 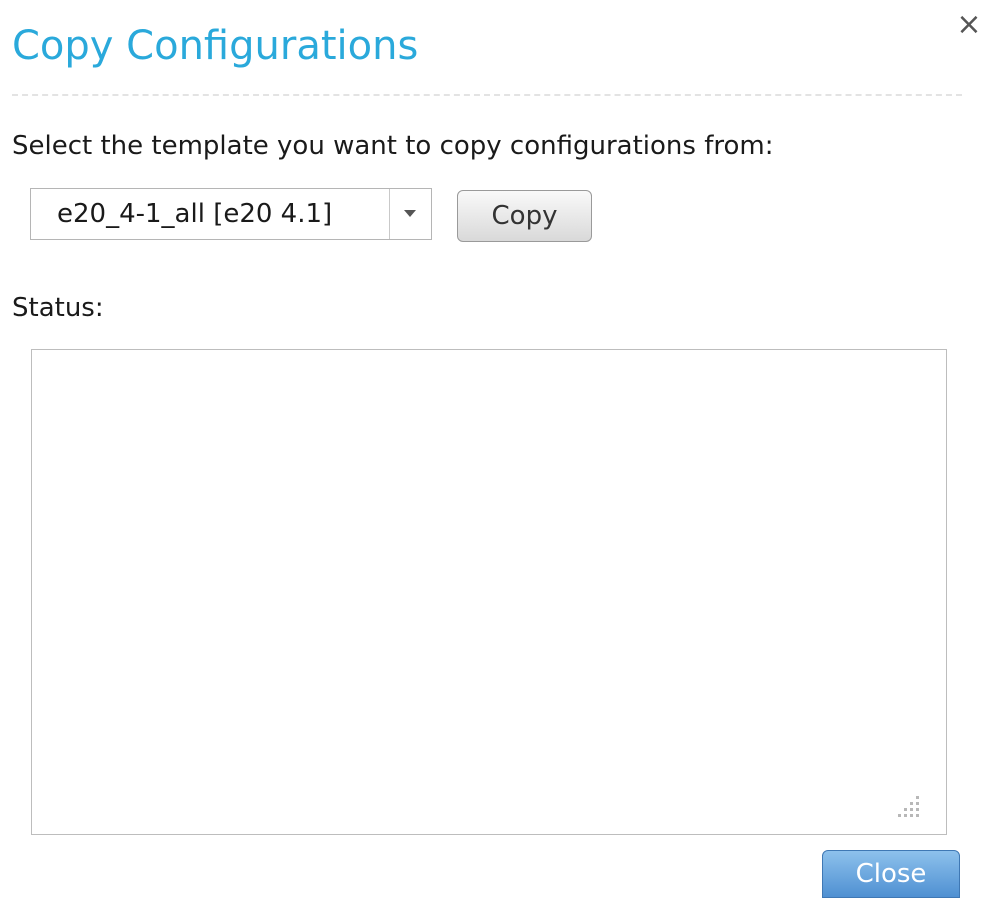 I want to click on template-select-value: e20_4-1_all [e20 4.1], so click(x=195, y=214).